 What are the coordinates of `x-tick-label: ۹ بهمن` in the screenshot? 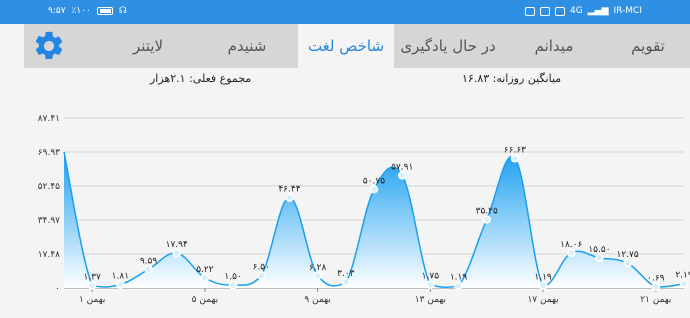 It's located at (317, 300).